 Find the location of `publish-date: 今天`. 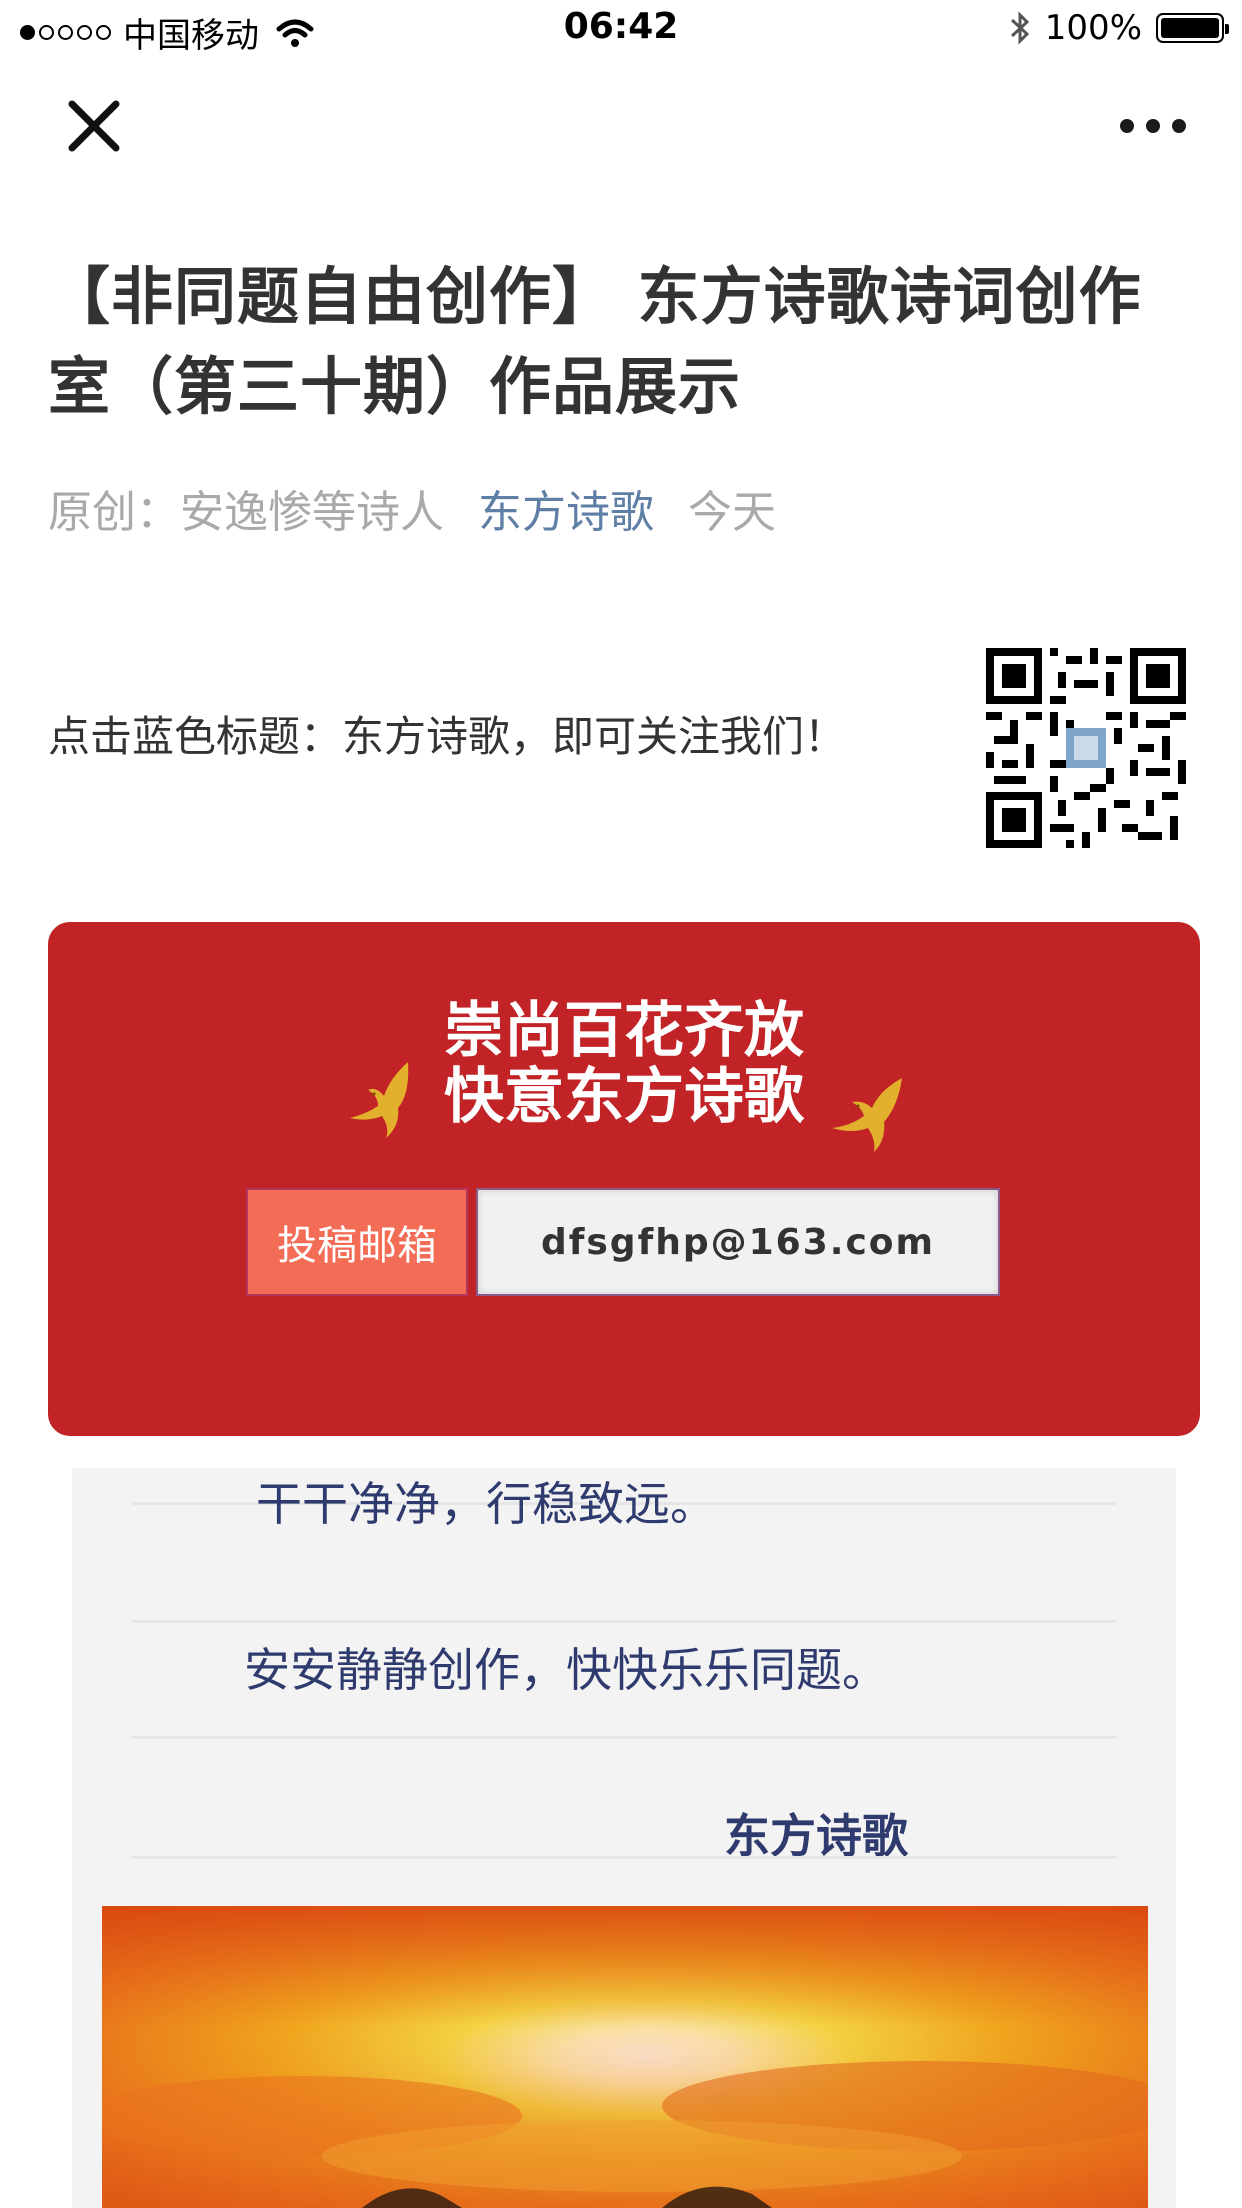

publish-date: 今天 is located at coordinates (732, 512).